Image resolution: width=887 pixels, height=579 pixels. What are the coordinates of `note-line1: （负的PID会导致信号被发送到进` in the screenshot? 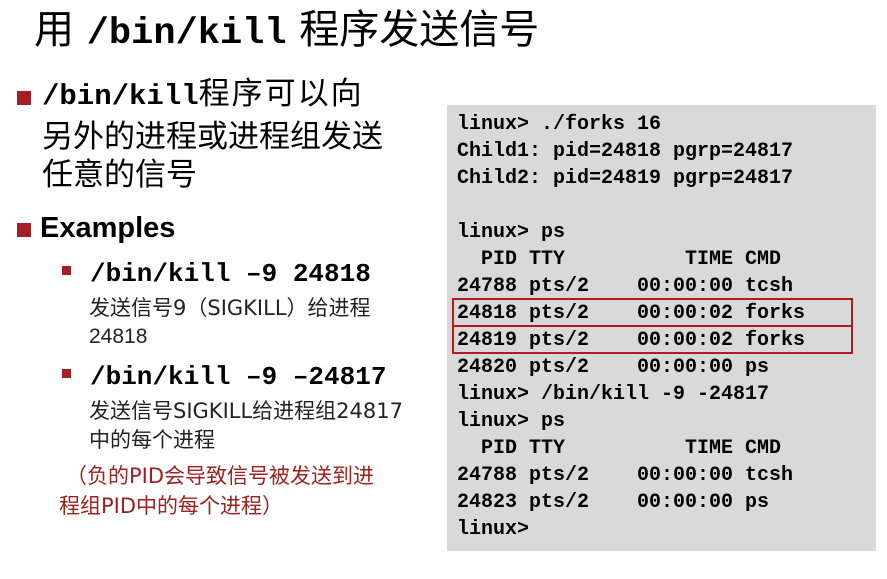 It's located at (220, 476).